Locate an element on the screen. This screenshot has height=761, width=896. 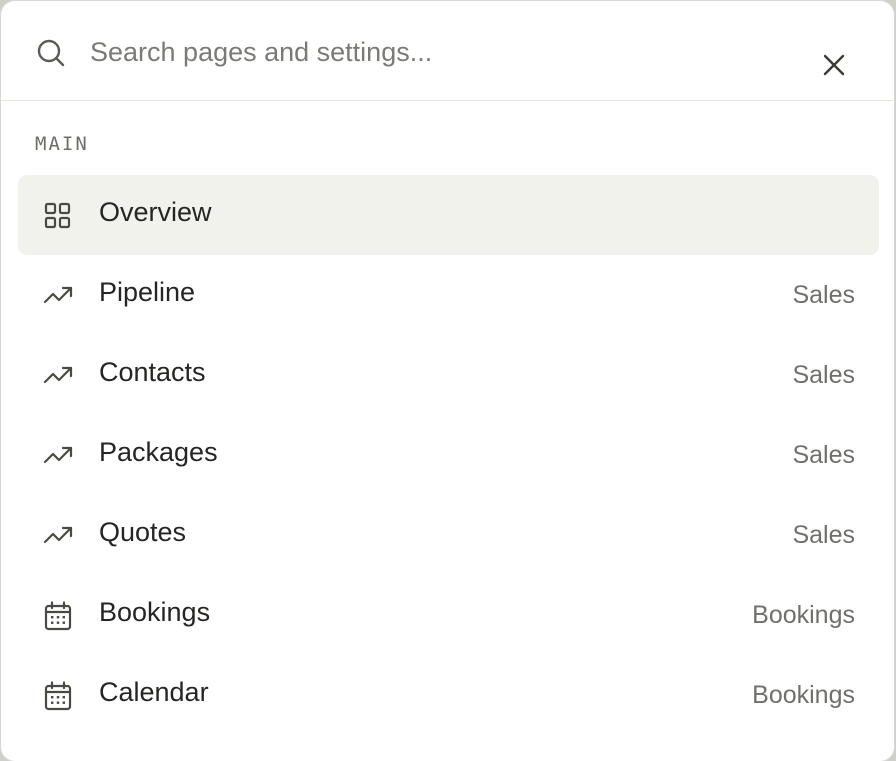
search-input is located at coordinates (430, 52).